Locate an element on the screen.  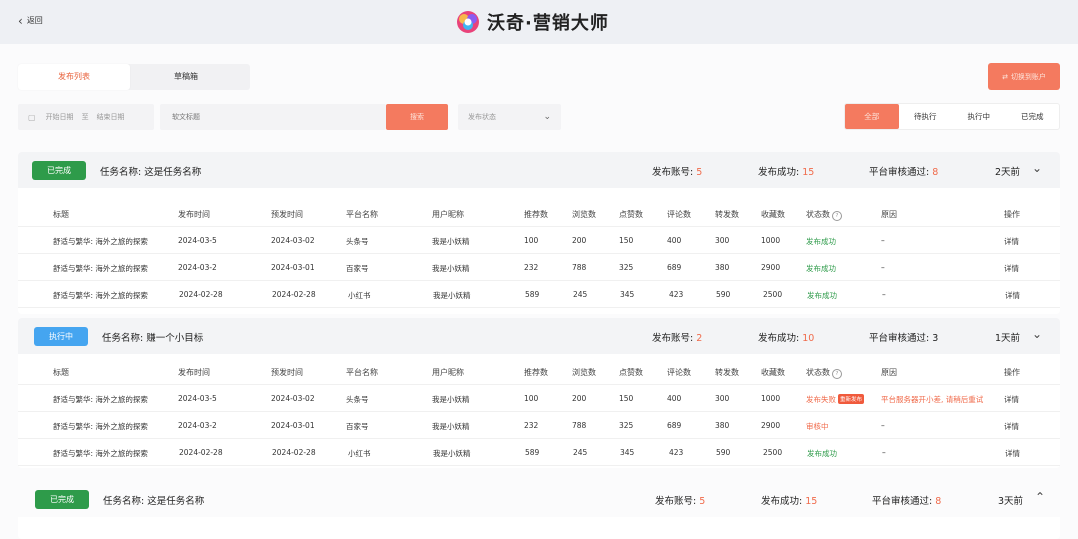
title-search-input is located at coordinates (273, 117).